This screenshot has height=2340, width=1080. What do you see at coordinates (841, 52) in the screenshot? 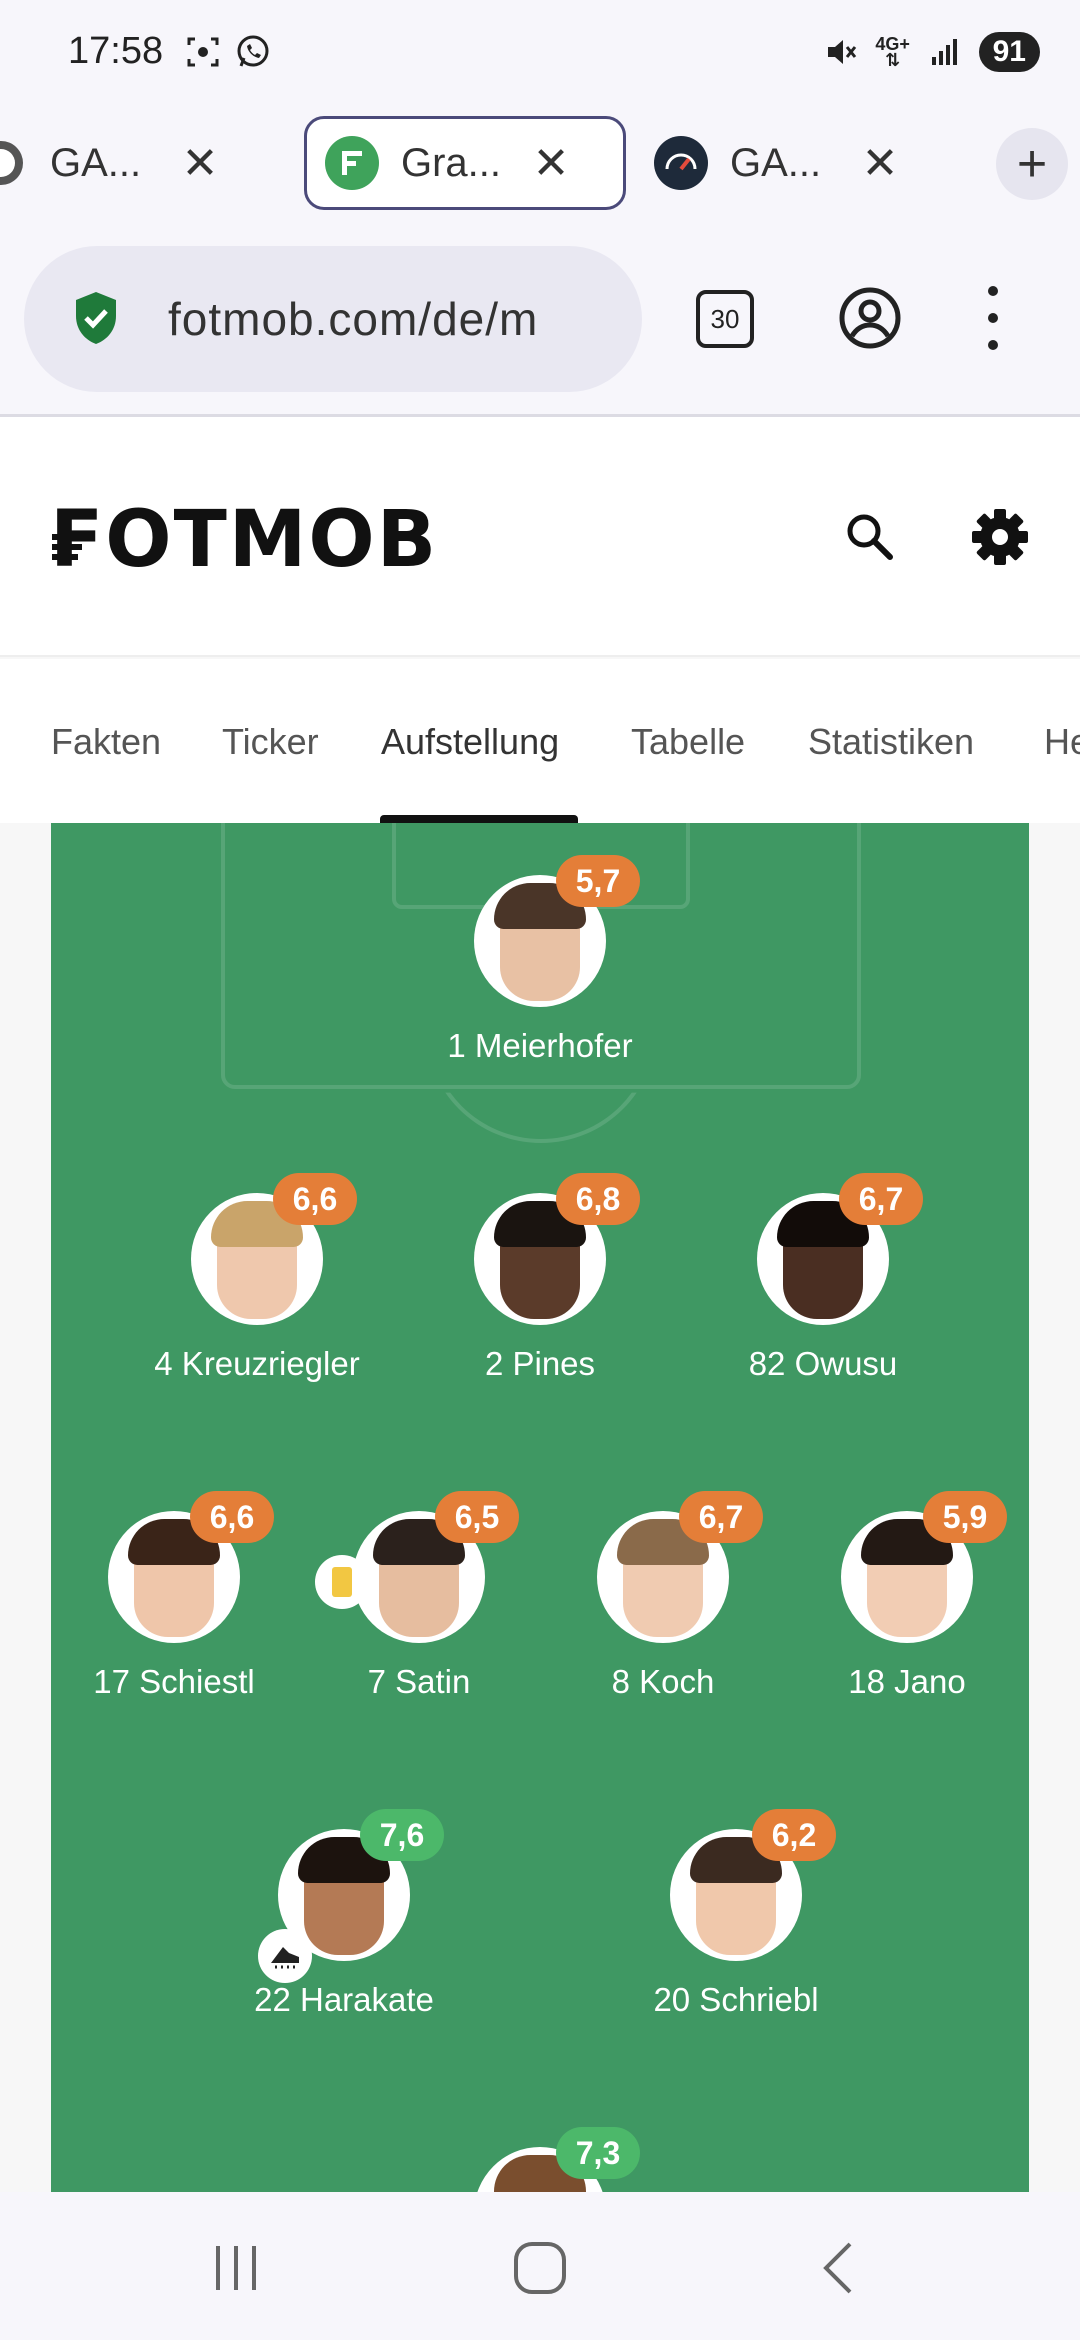
I see `mute-icon` at bounding box center [841, 52].